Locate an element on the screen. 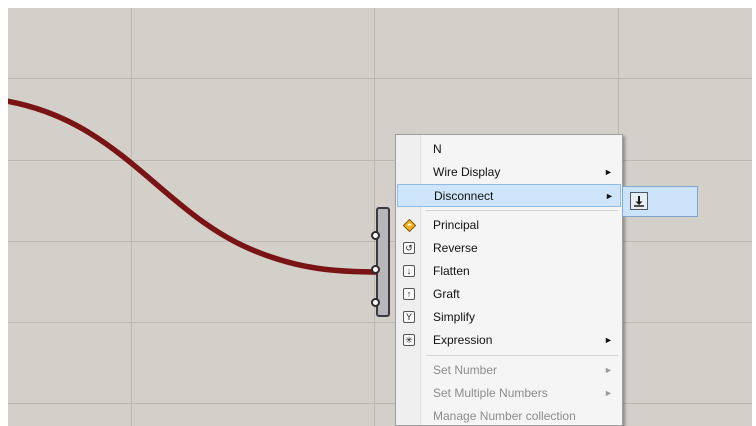 The image size is (756, 426). menu-item-label: Graft is located at coordinates (446, 294).